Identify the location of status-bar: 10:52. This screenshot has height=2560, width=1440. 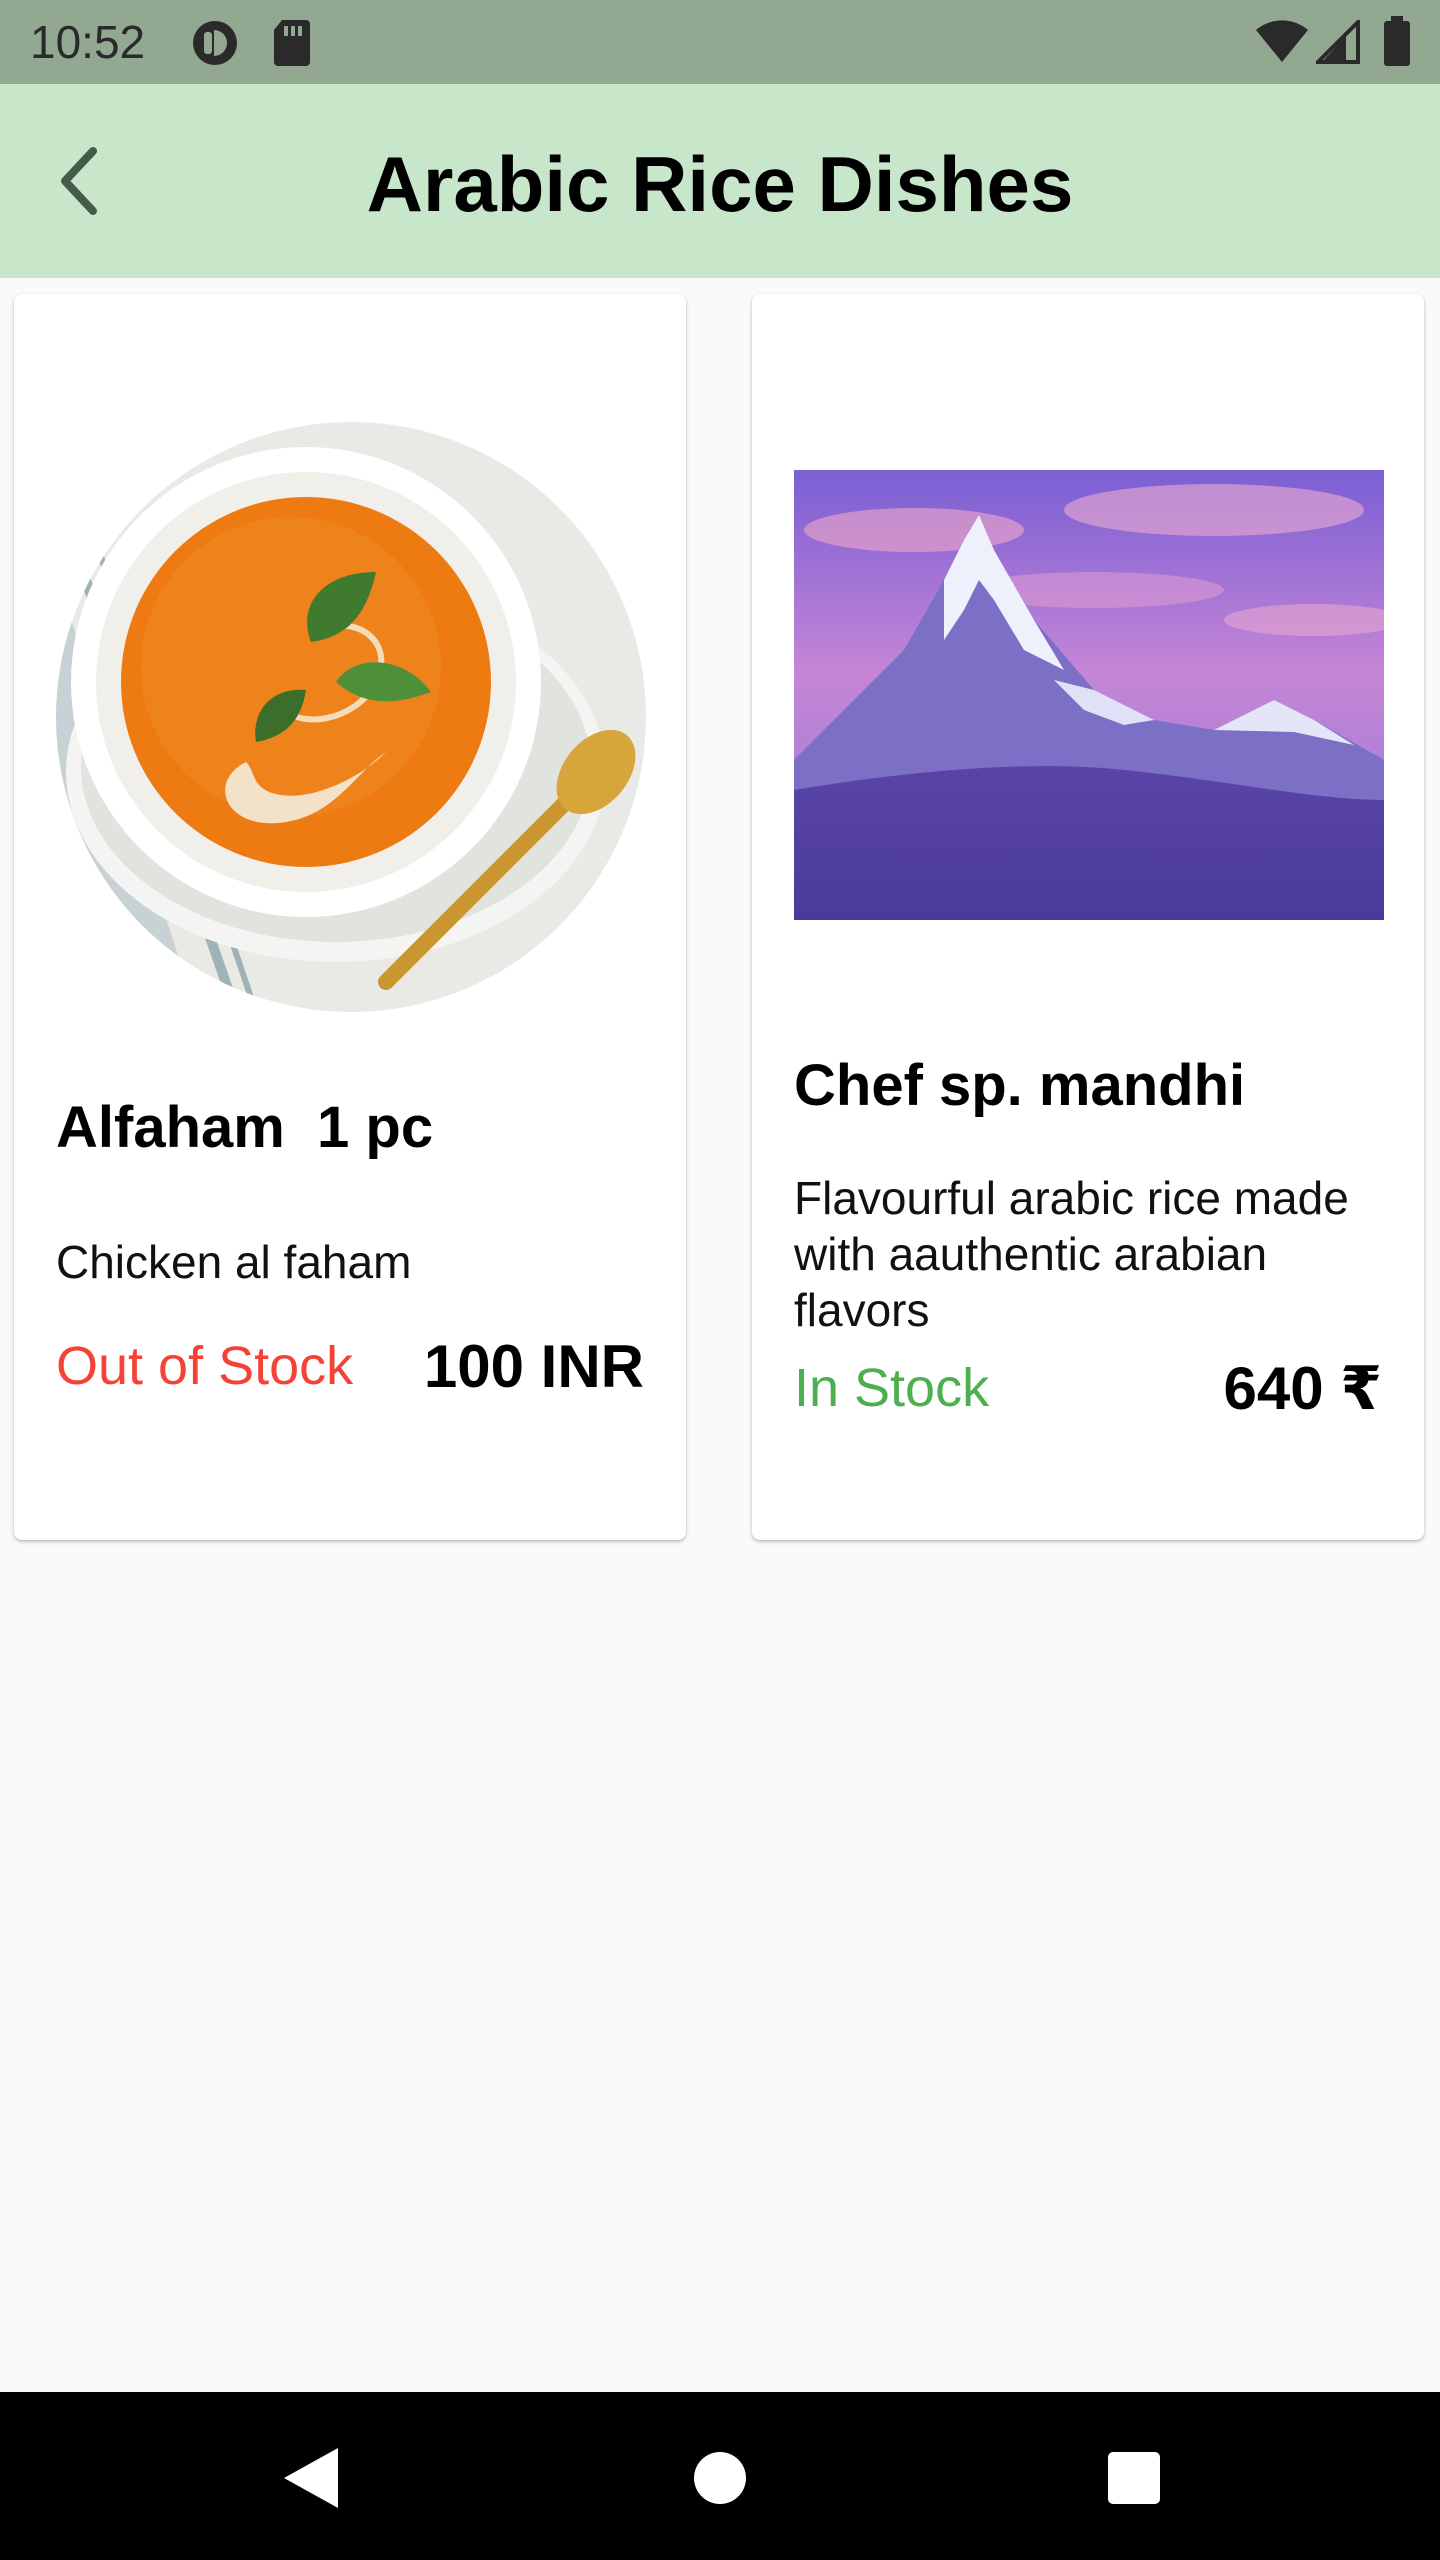
(720, 42).